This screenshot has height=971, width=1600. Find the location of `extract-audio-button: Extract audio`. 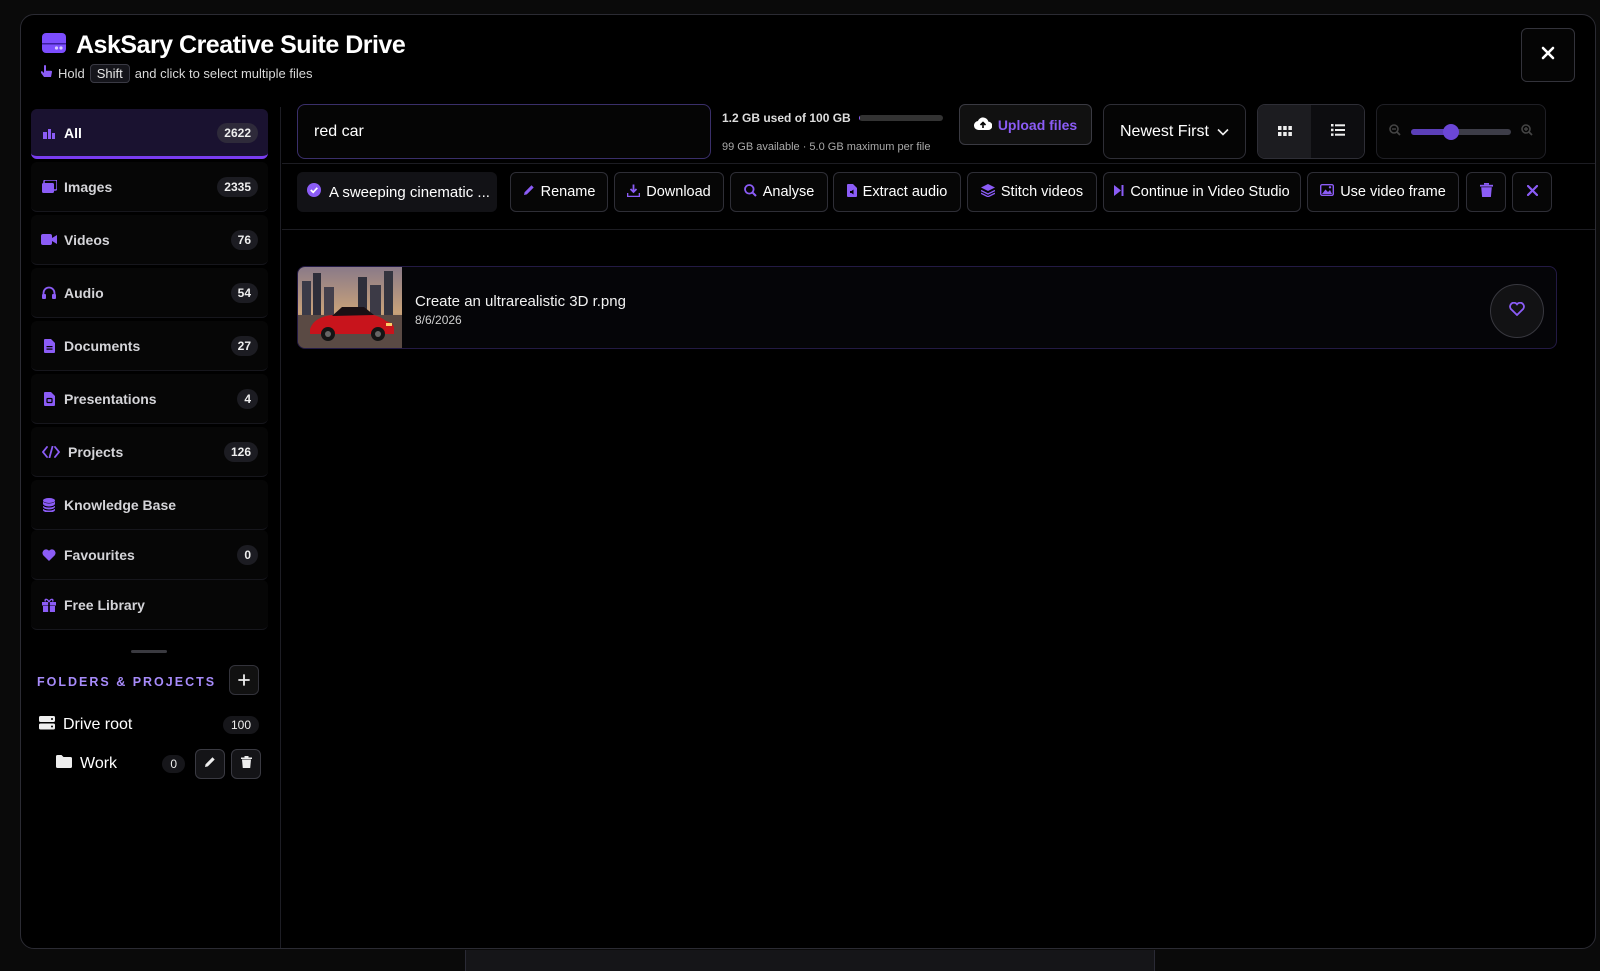

extract-audio-button: Extract audio is located at coordinates (897, 192).